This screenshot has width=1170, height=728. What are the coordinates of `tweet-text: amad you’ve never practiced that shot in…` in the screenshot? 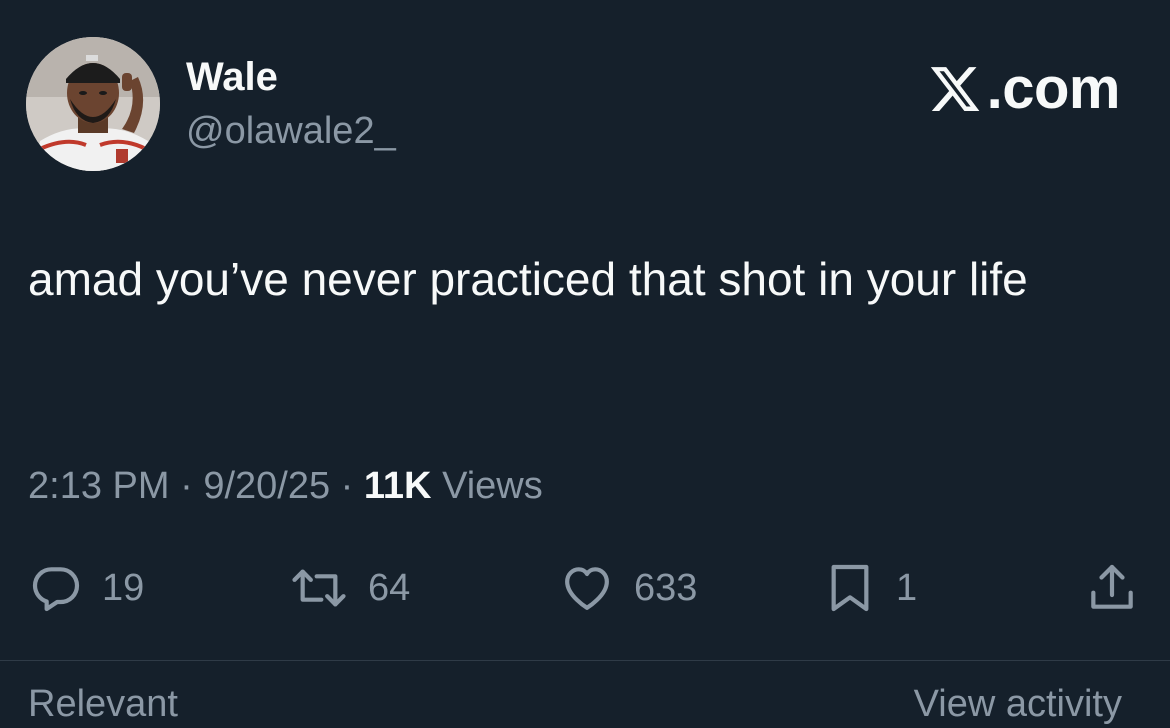 It's located at (528, 279).